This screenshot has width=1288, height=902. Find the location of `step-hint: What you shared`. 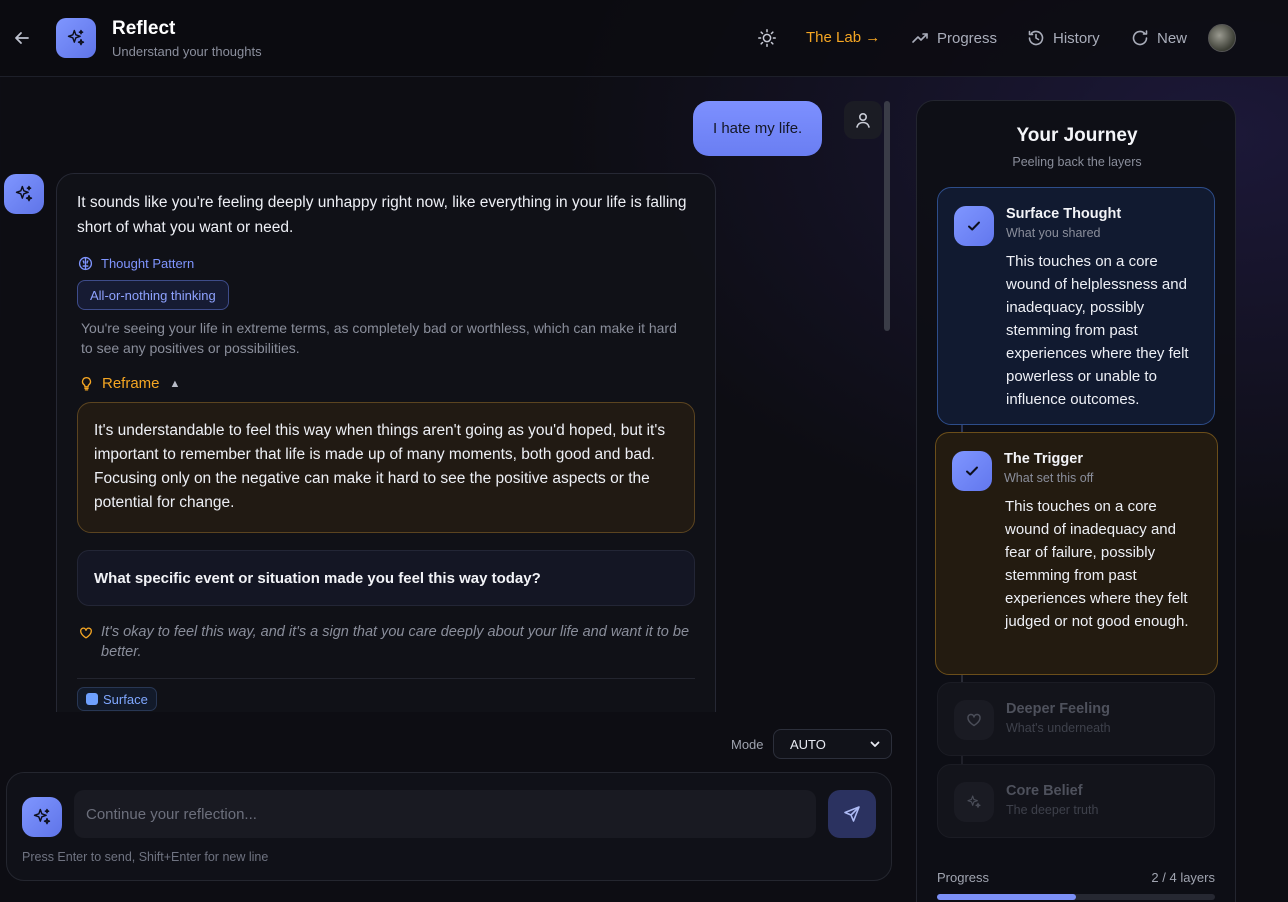

step-hint: What you shared is located at coordinates (1053, 233).